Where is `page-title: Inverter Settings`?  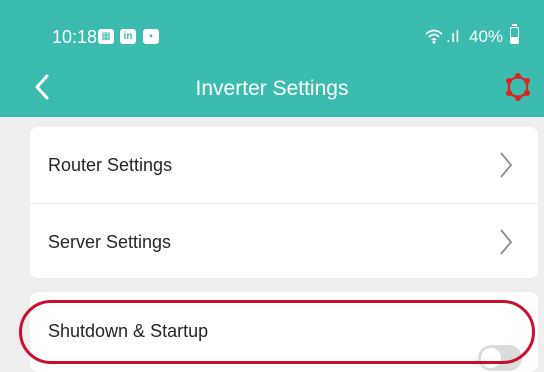 page-title: Inverter Settings is located at coordinates (272, 88).